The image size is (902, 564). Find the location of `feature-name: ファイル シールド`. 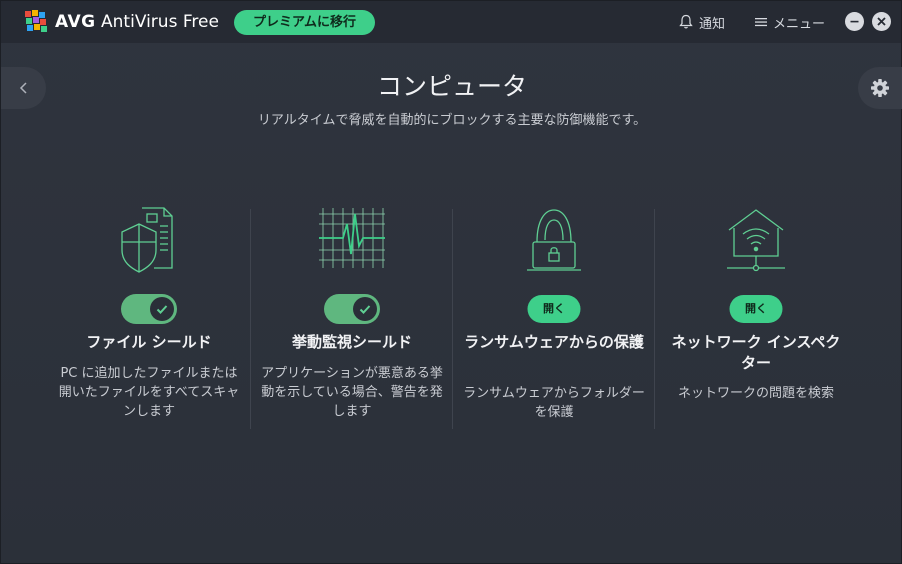

feature-name: ファイル シールド is located at coordinates (149, 342).